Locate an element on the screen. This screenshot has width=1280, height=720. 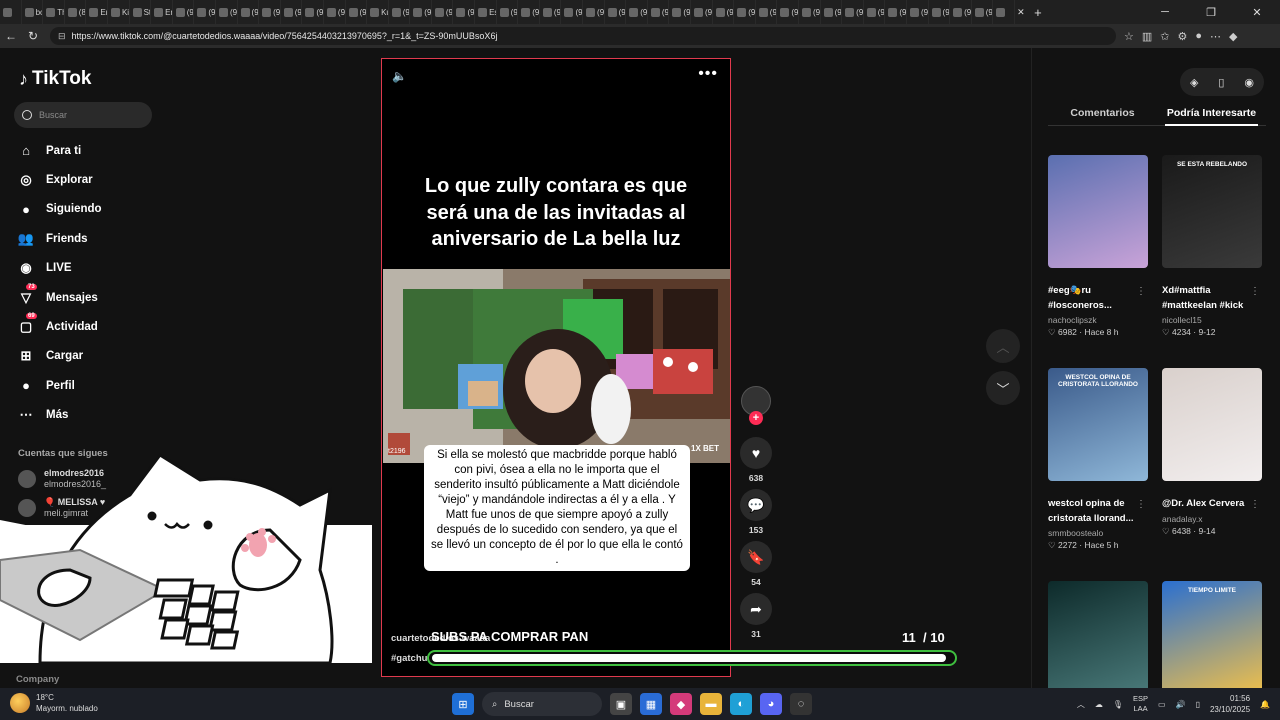
file-explorer-icon: ▬ is located at coordinates (711, 704).